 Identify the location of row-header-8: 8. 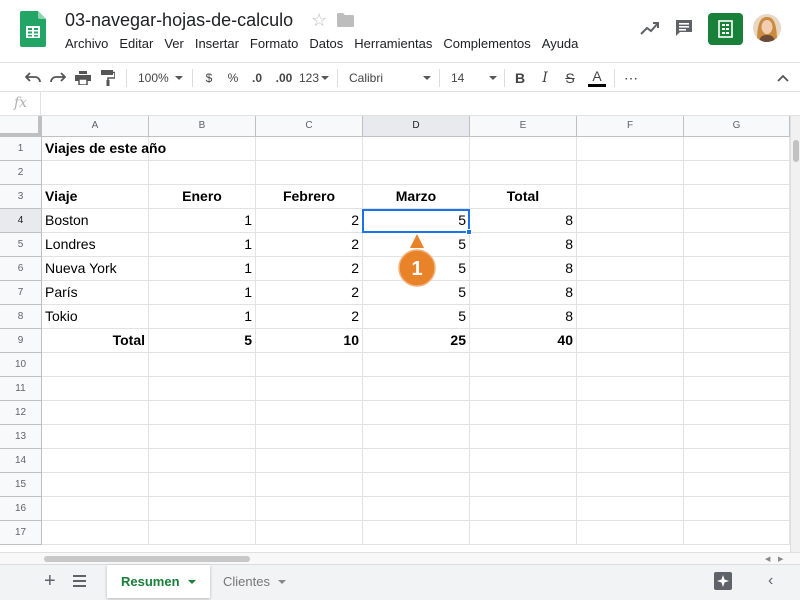
(21, 317).